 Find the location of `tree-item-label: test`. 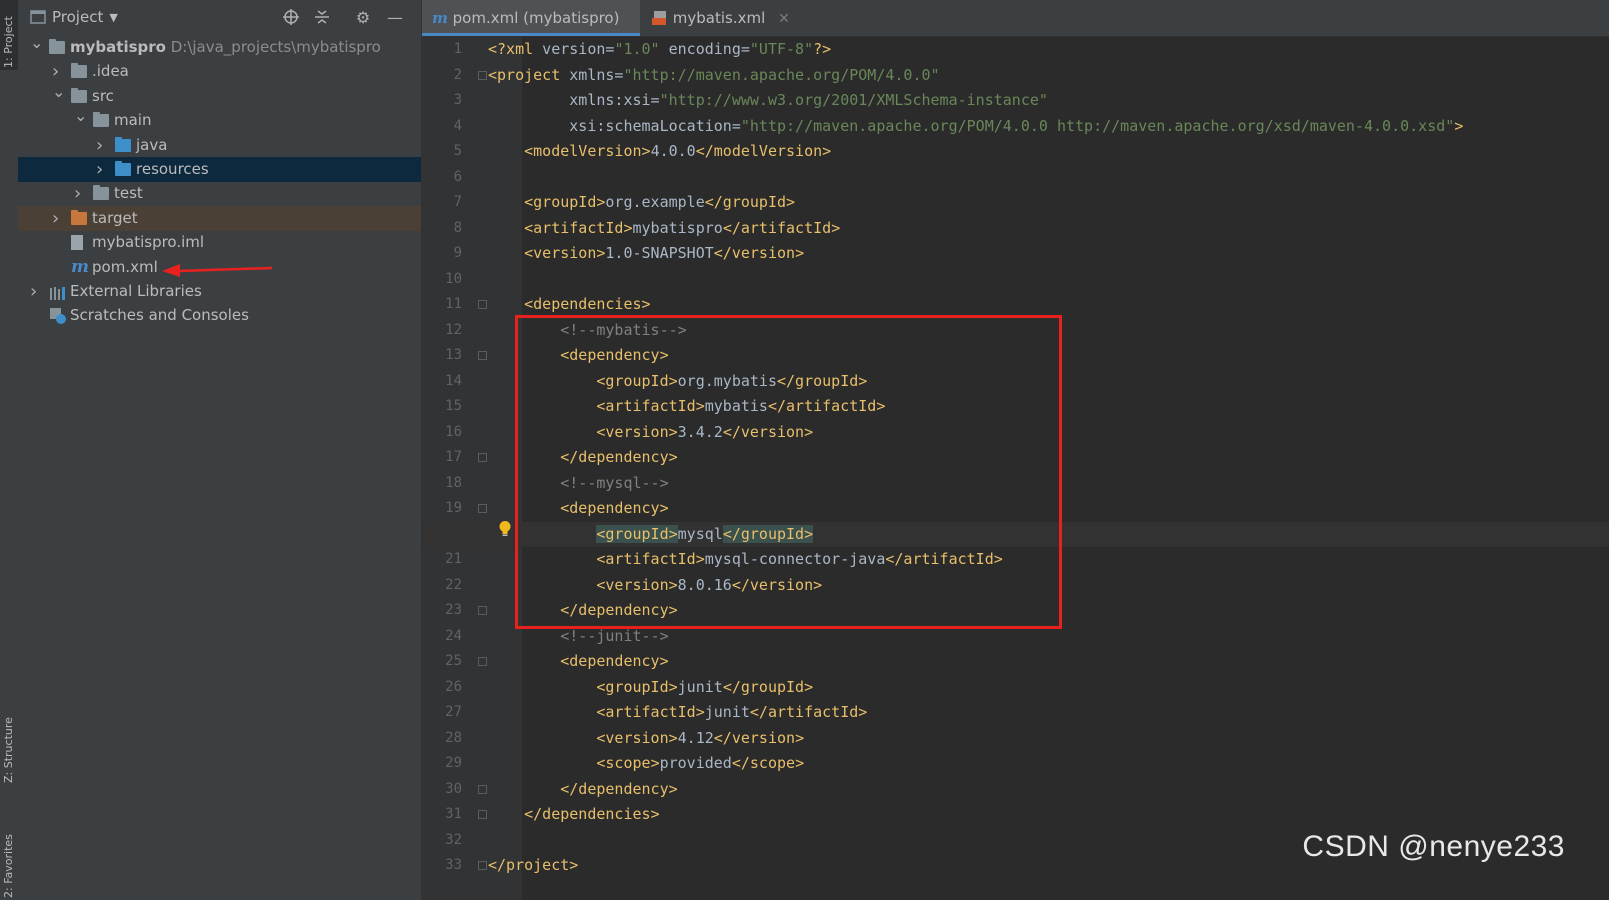

tree-item-label: test is located at coordinates (128, 193).